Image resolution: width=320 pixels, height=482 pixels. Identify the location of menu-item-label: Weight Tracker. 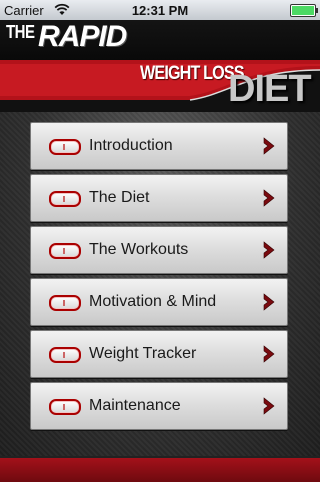
(143, 353).